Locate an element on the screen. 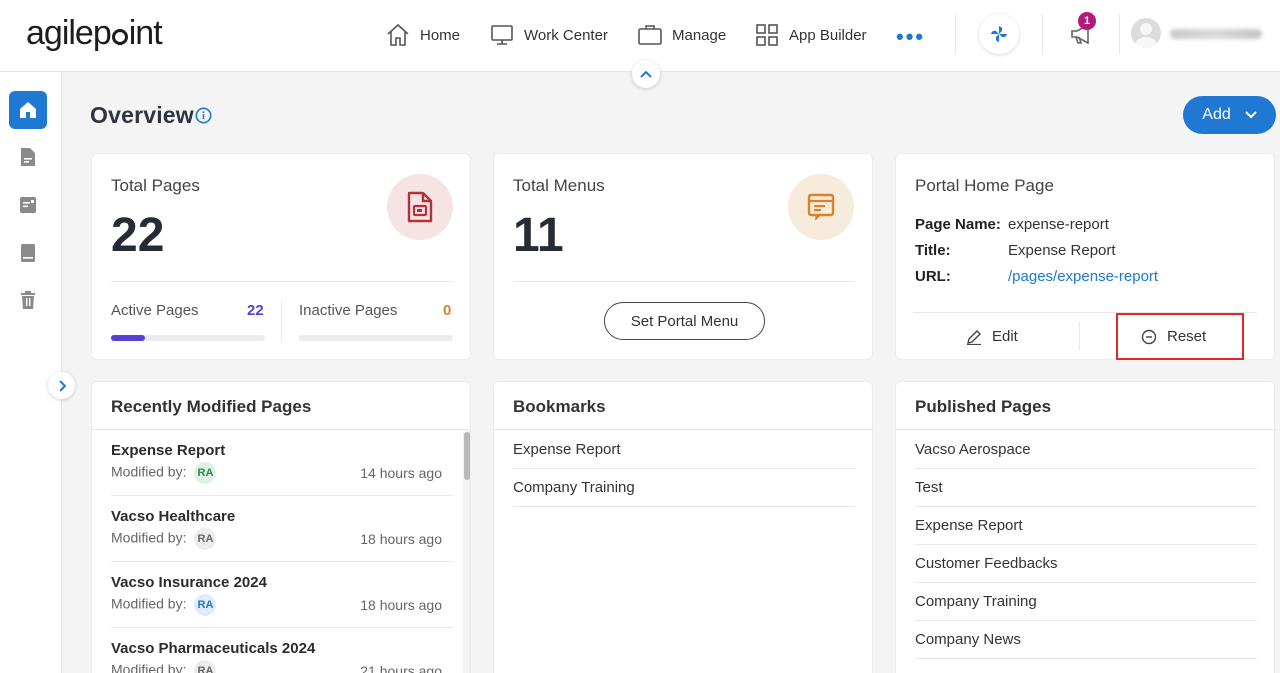  trash-icon is located at coordinates (28, 300).